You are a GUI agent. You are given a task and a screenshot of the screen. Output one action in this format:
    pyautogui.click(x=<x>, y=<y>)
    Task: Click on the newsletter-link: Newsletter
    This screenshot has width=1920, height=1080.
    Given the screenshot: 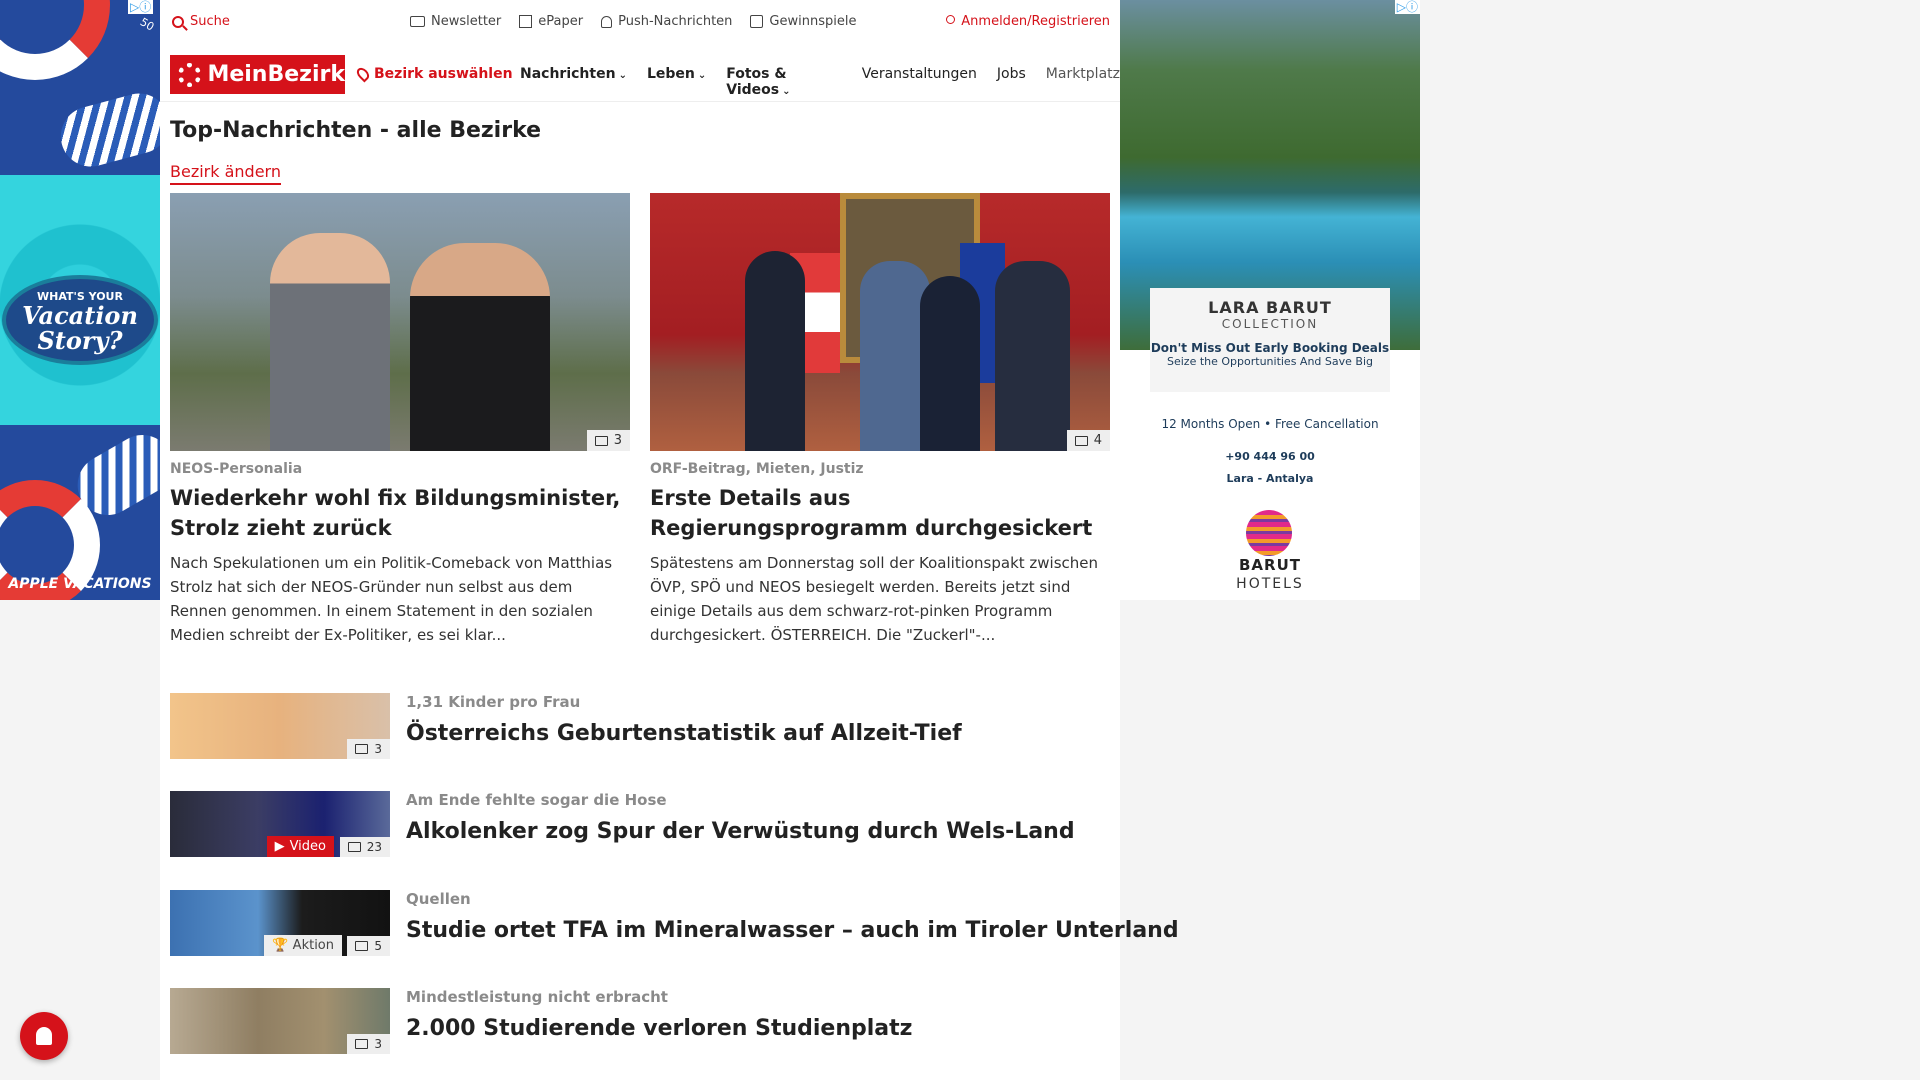 What is the action you would take?
    pyautogui.click(x=455, y=21)
    